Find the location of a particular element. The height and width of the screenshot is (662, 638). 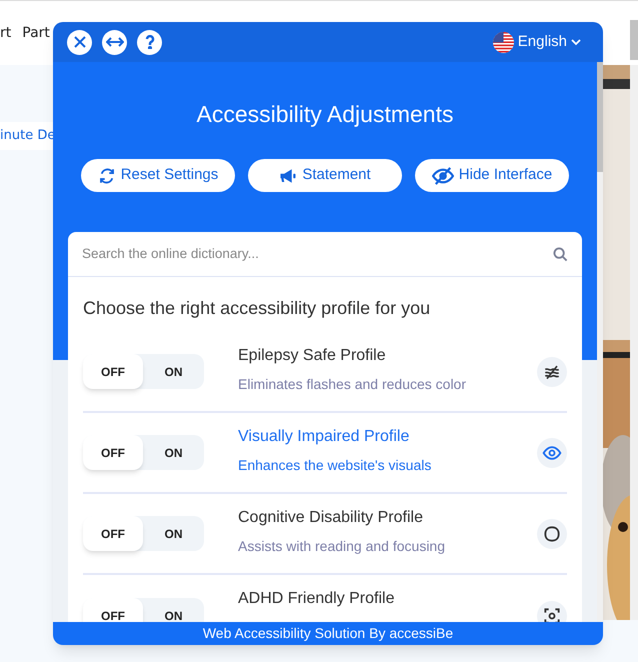

help-button is located at coordinates (149, 42).